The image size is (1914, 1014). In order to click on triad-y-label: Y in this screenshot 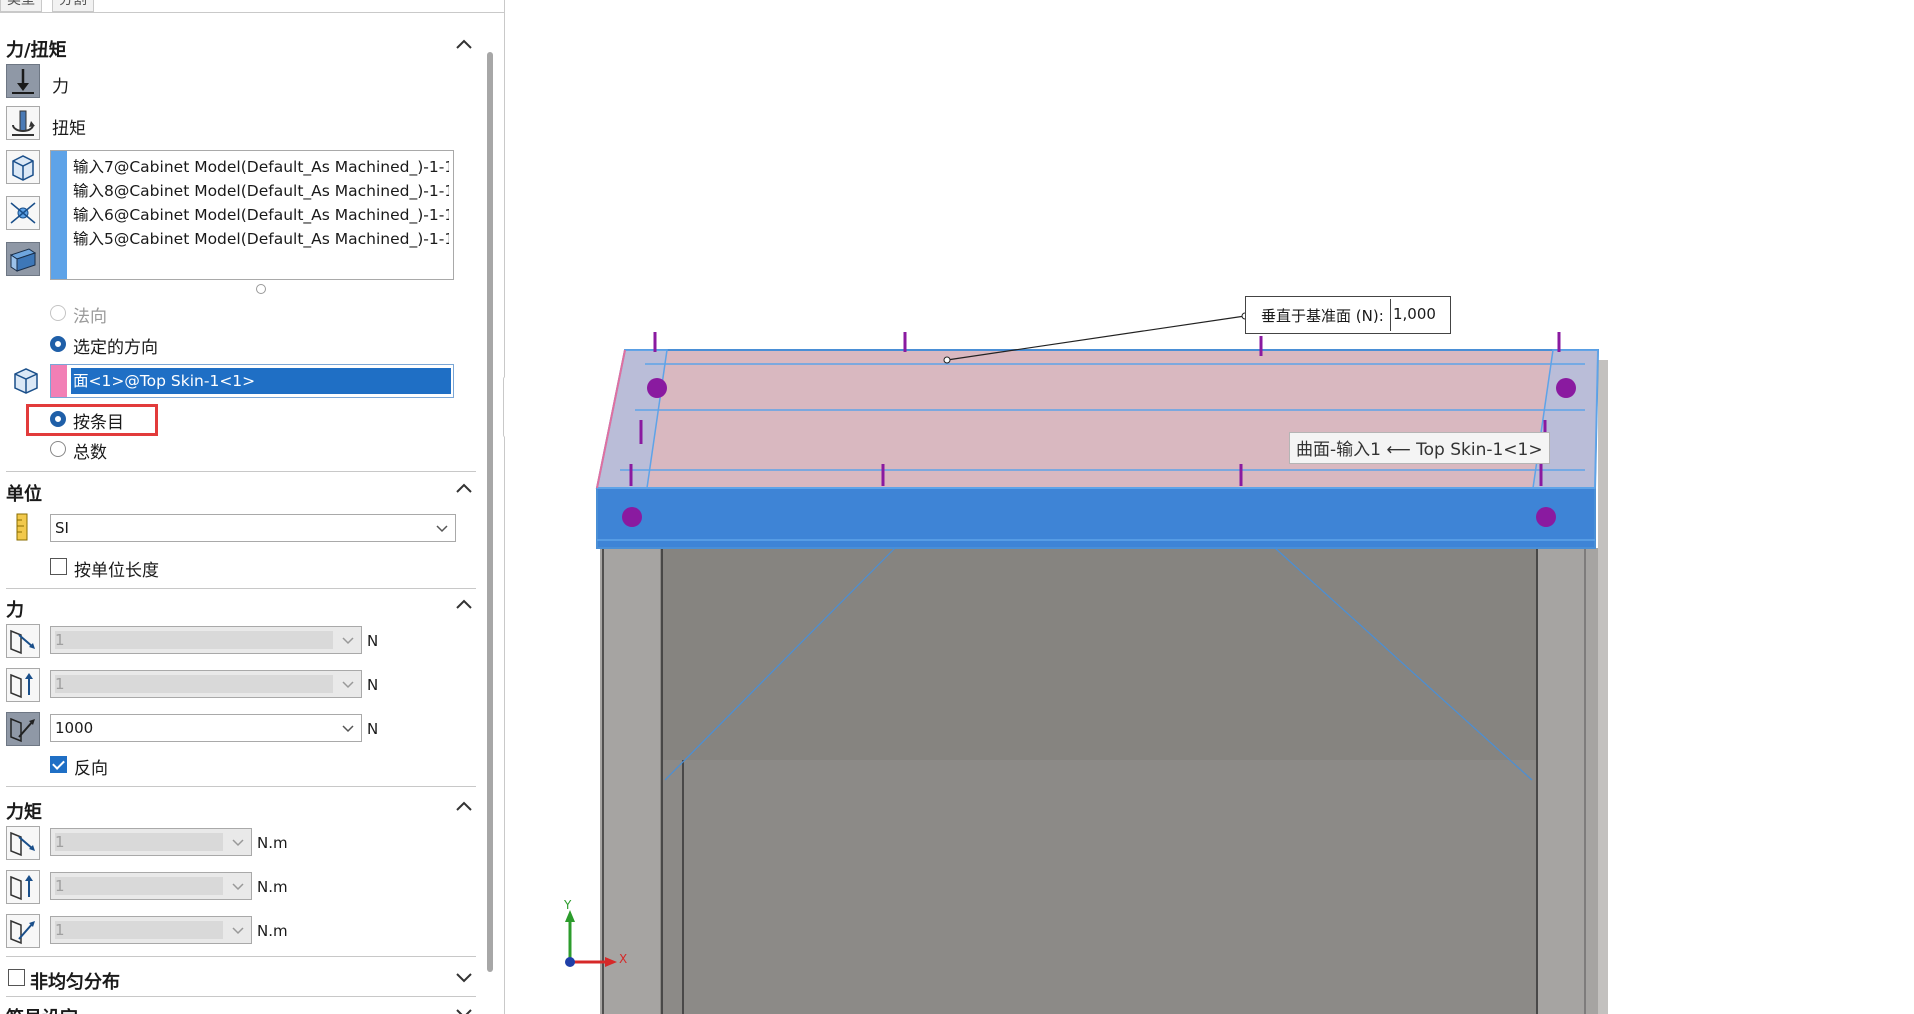, I will do `click(568, 905)`.